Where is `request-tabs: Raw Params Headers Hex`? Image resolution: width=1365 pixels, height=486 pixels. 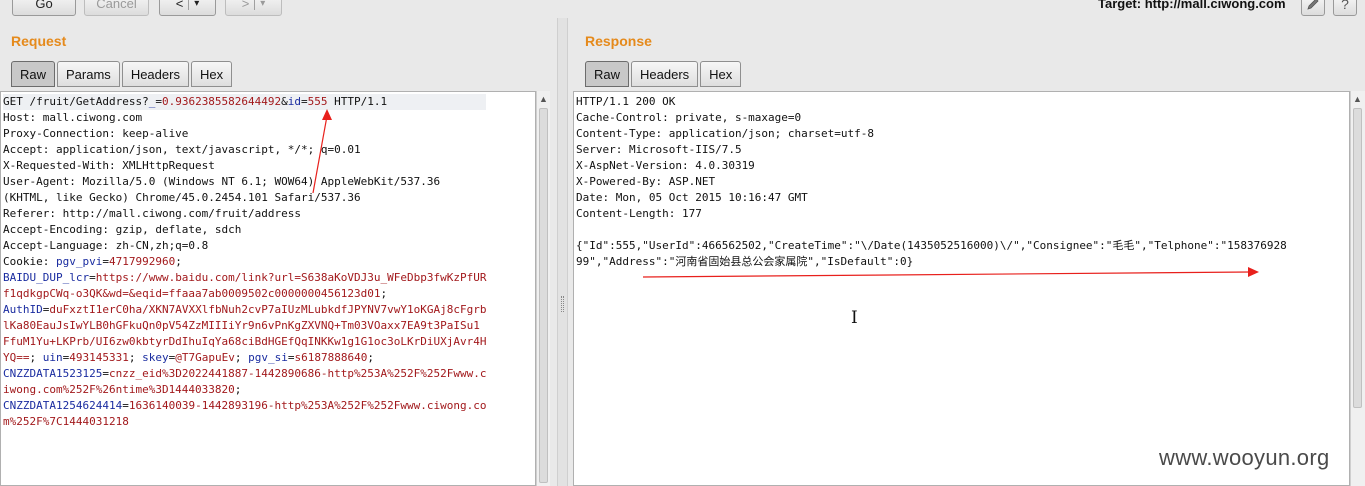
request-tabs: Raw Params Headers Hex is located at coordinates (122, 74).